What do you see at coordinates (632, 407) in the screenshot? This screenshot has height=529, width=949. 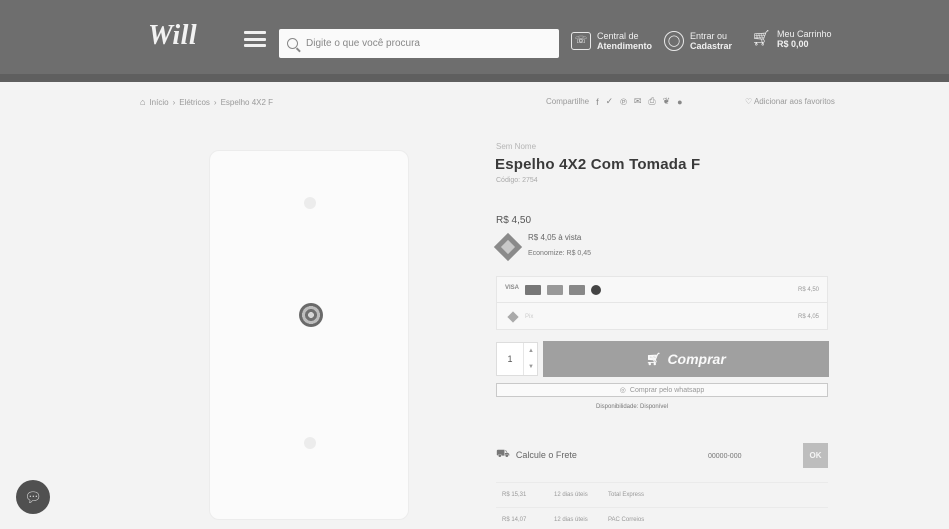 I see `availability: Disponibilidade: Disponível` at bounding box center [632, 407].